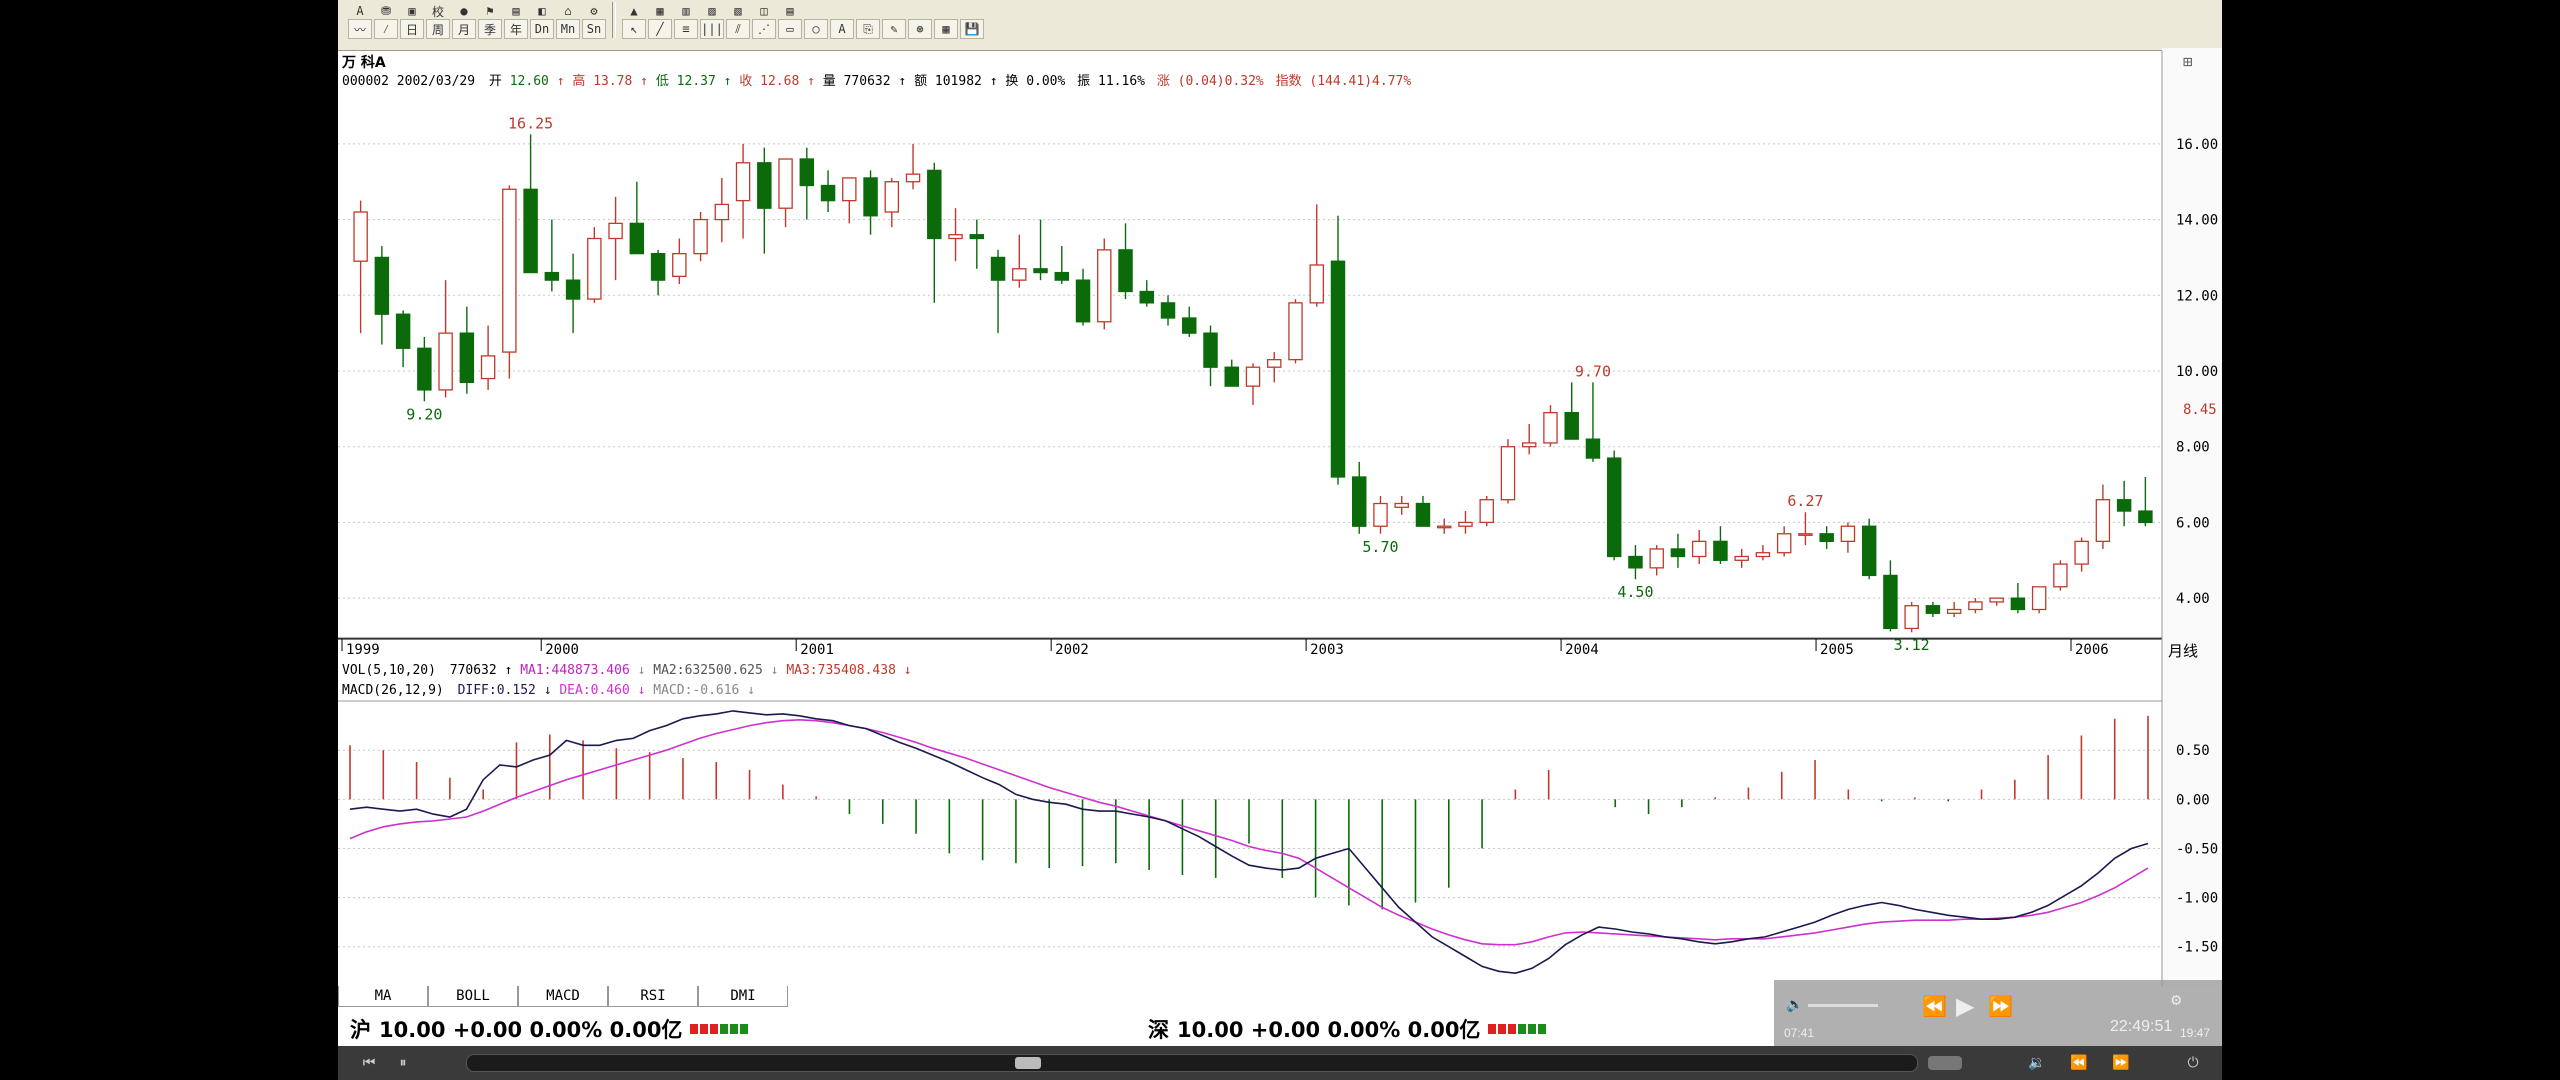 This screenshot has width=2560, height=1080. What do you see at coordinates (383, 996) in the screenshot?
I see `indicator-tab-ma: MA` at bounding box center [383, 996].